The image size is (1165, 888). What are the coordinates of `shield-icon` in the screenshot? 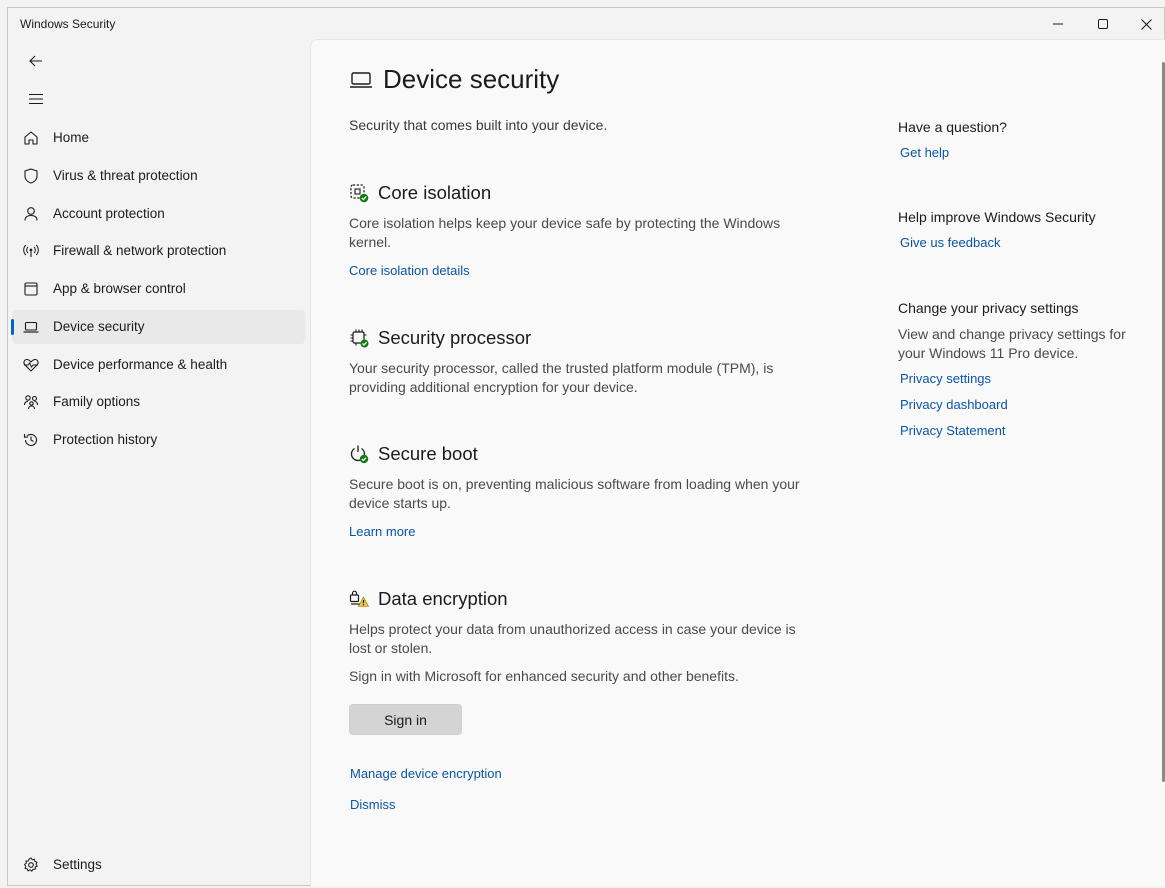 It's located at (31, 176).